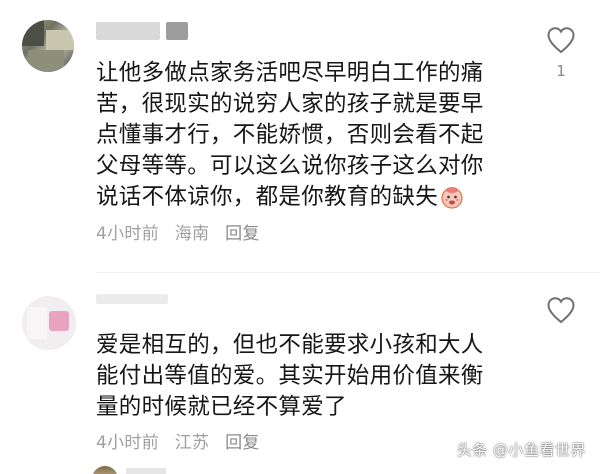 This screenshot has height=474, width=600. I want to click on avatar-partial, so click(105, 470).